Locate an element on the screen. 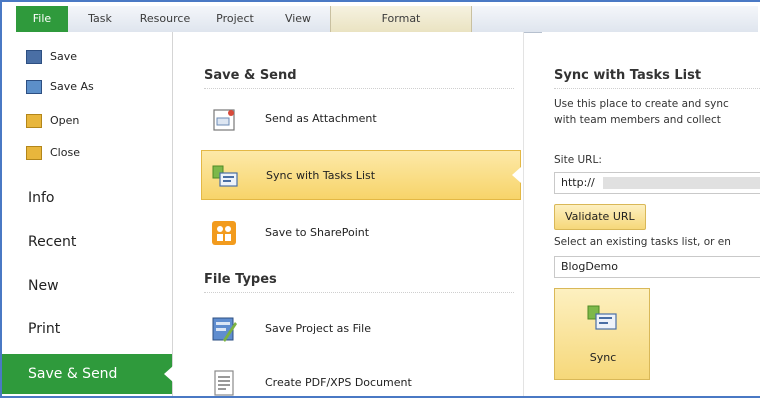  save-project-as-file-option: Save Project as File is located at coordinates (361, 329).